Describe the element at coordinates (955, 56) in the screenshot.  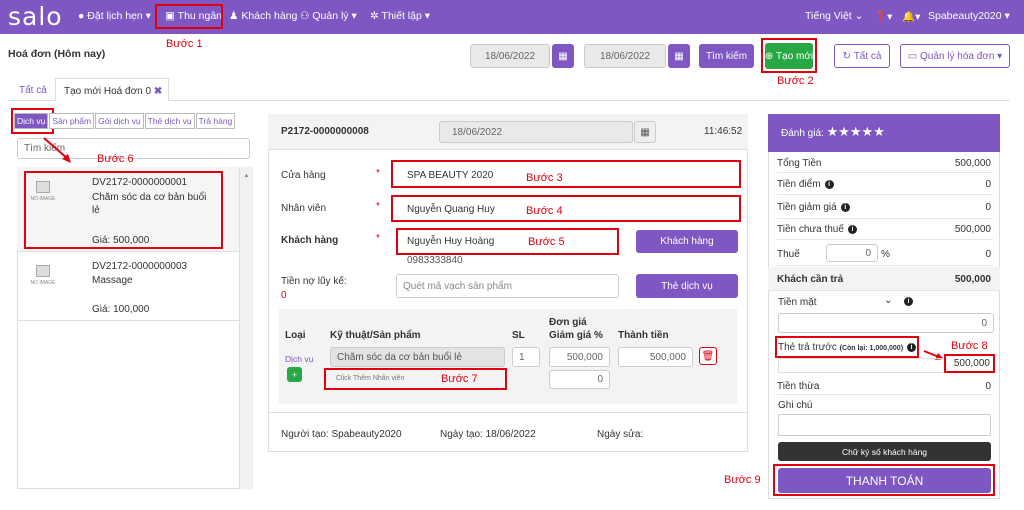
I see `manage-invoices-dropdown: ▭ Quản lý hóa đơn ▾` at that location.